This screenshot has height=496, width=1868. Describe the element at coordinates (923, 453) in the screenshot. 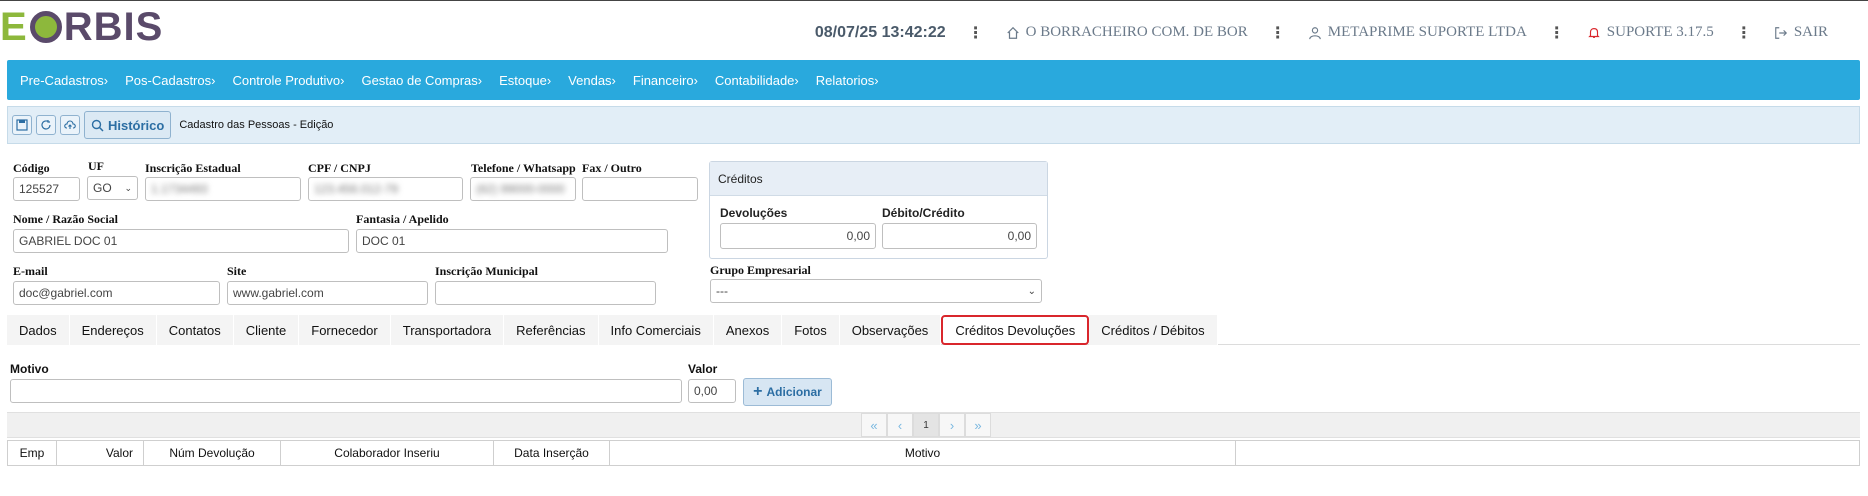

I see `col-motivo: Motivo` at that location.